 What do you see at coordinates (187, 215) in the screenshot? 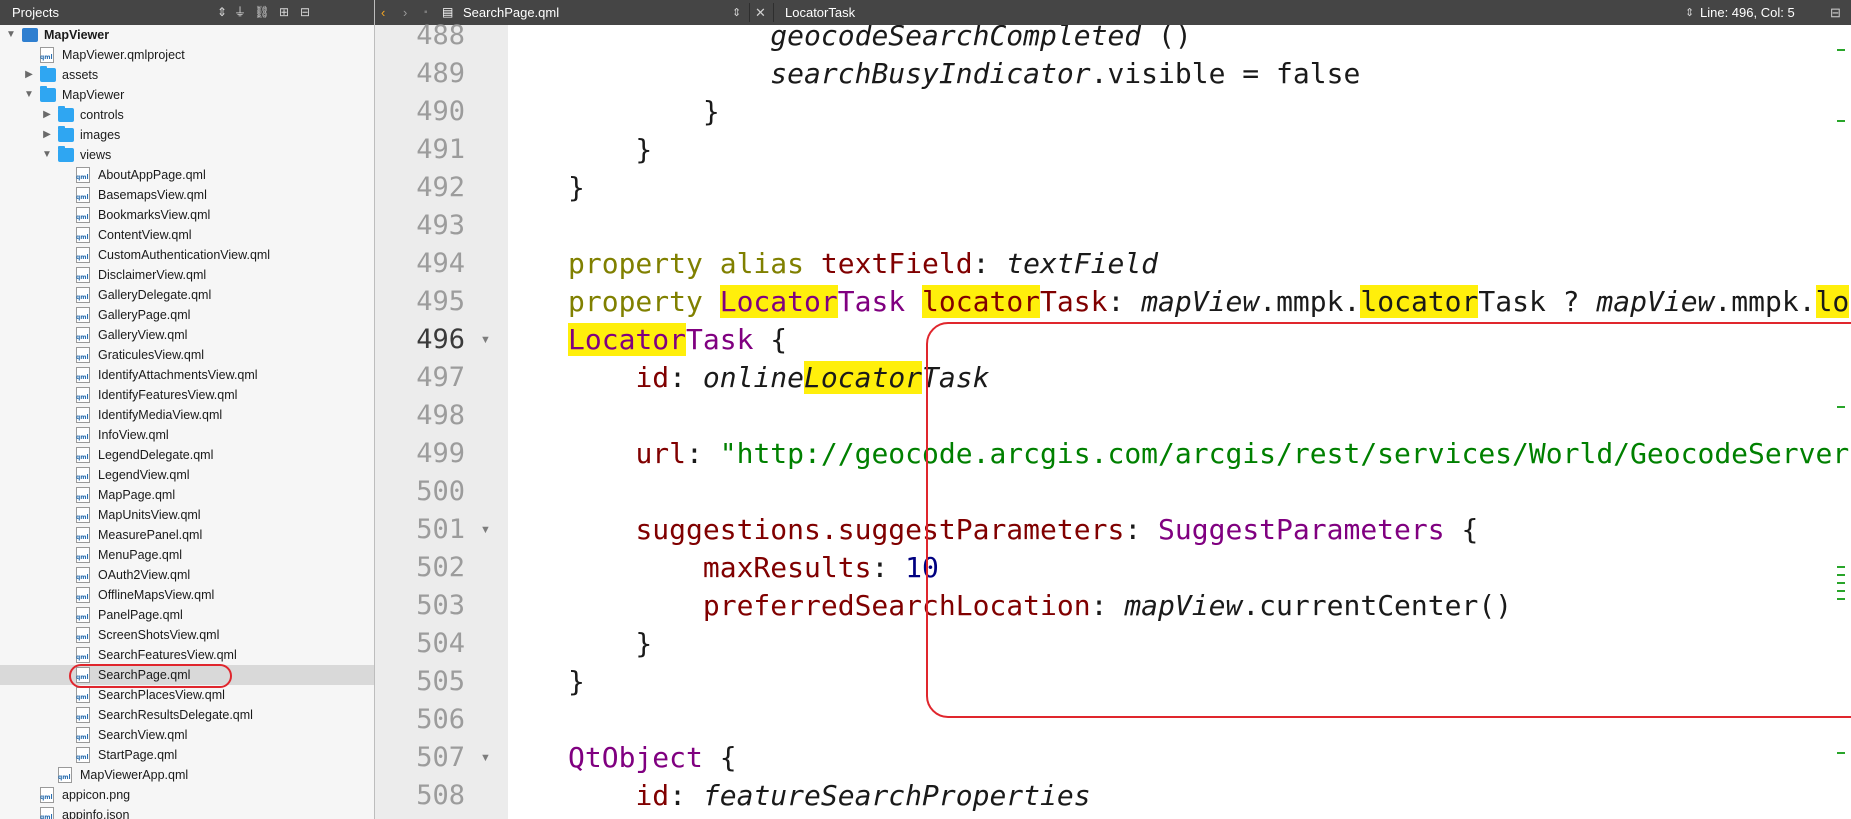
I see `tree-item: qml BookmarksView.qml` at bounding box center [187, 215].